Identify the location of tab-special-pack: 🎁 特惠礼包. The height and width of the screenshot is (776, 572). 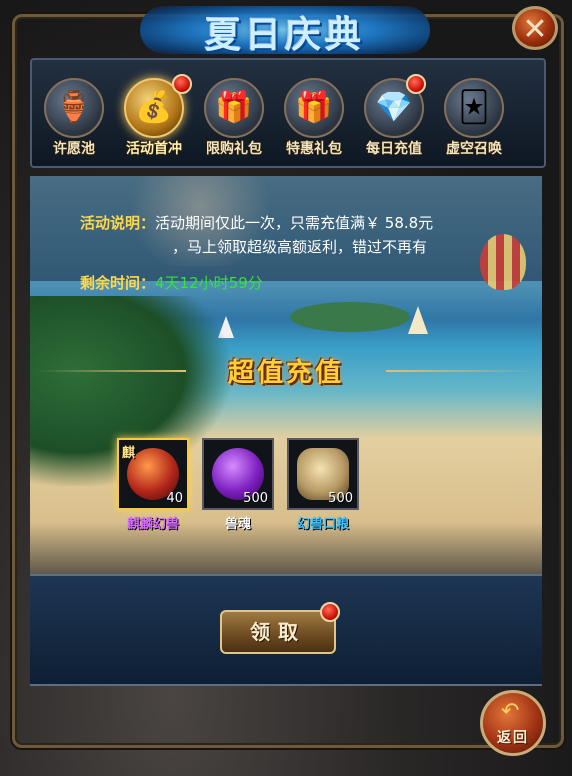
(314, 121).